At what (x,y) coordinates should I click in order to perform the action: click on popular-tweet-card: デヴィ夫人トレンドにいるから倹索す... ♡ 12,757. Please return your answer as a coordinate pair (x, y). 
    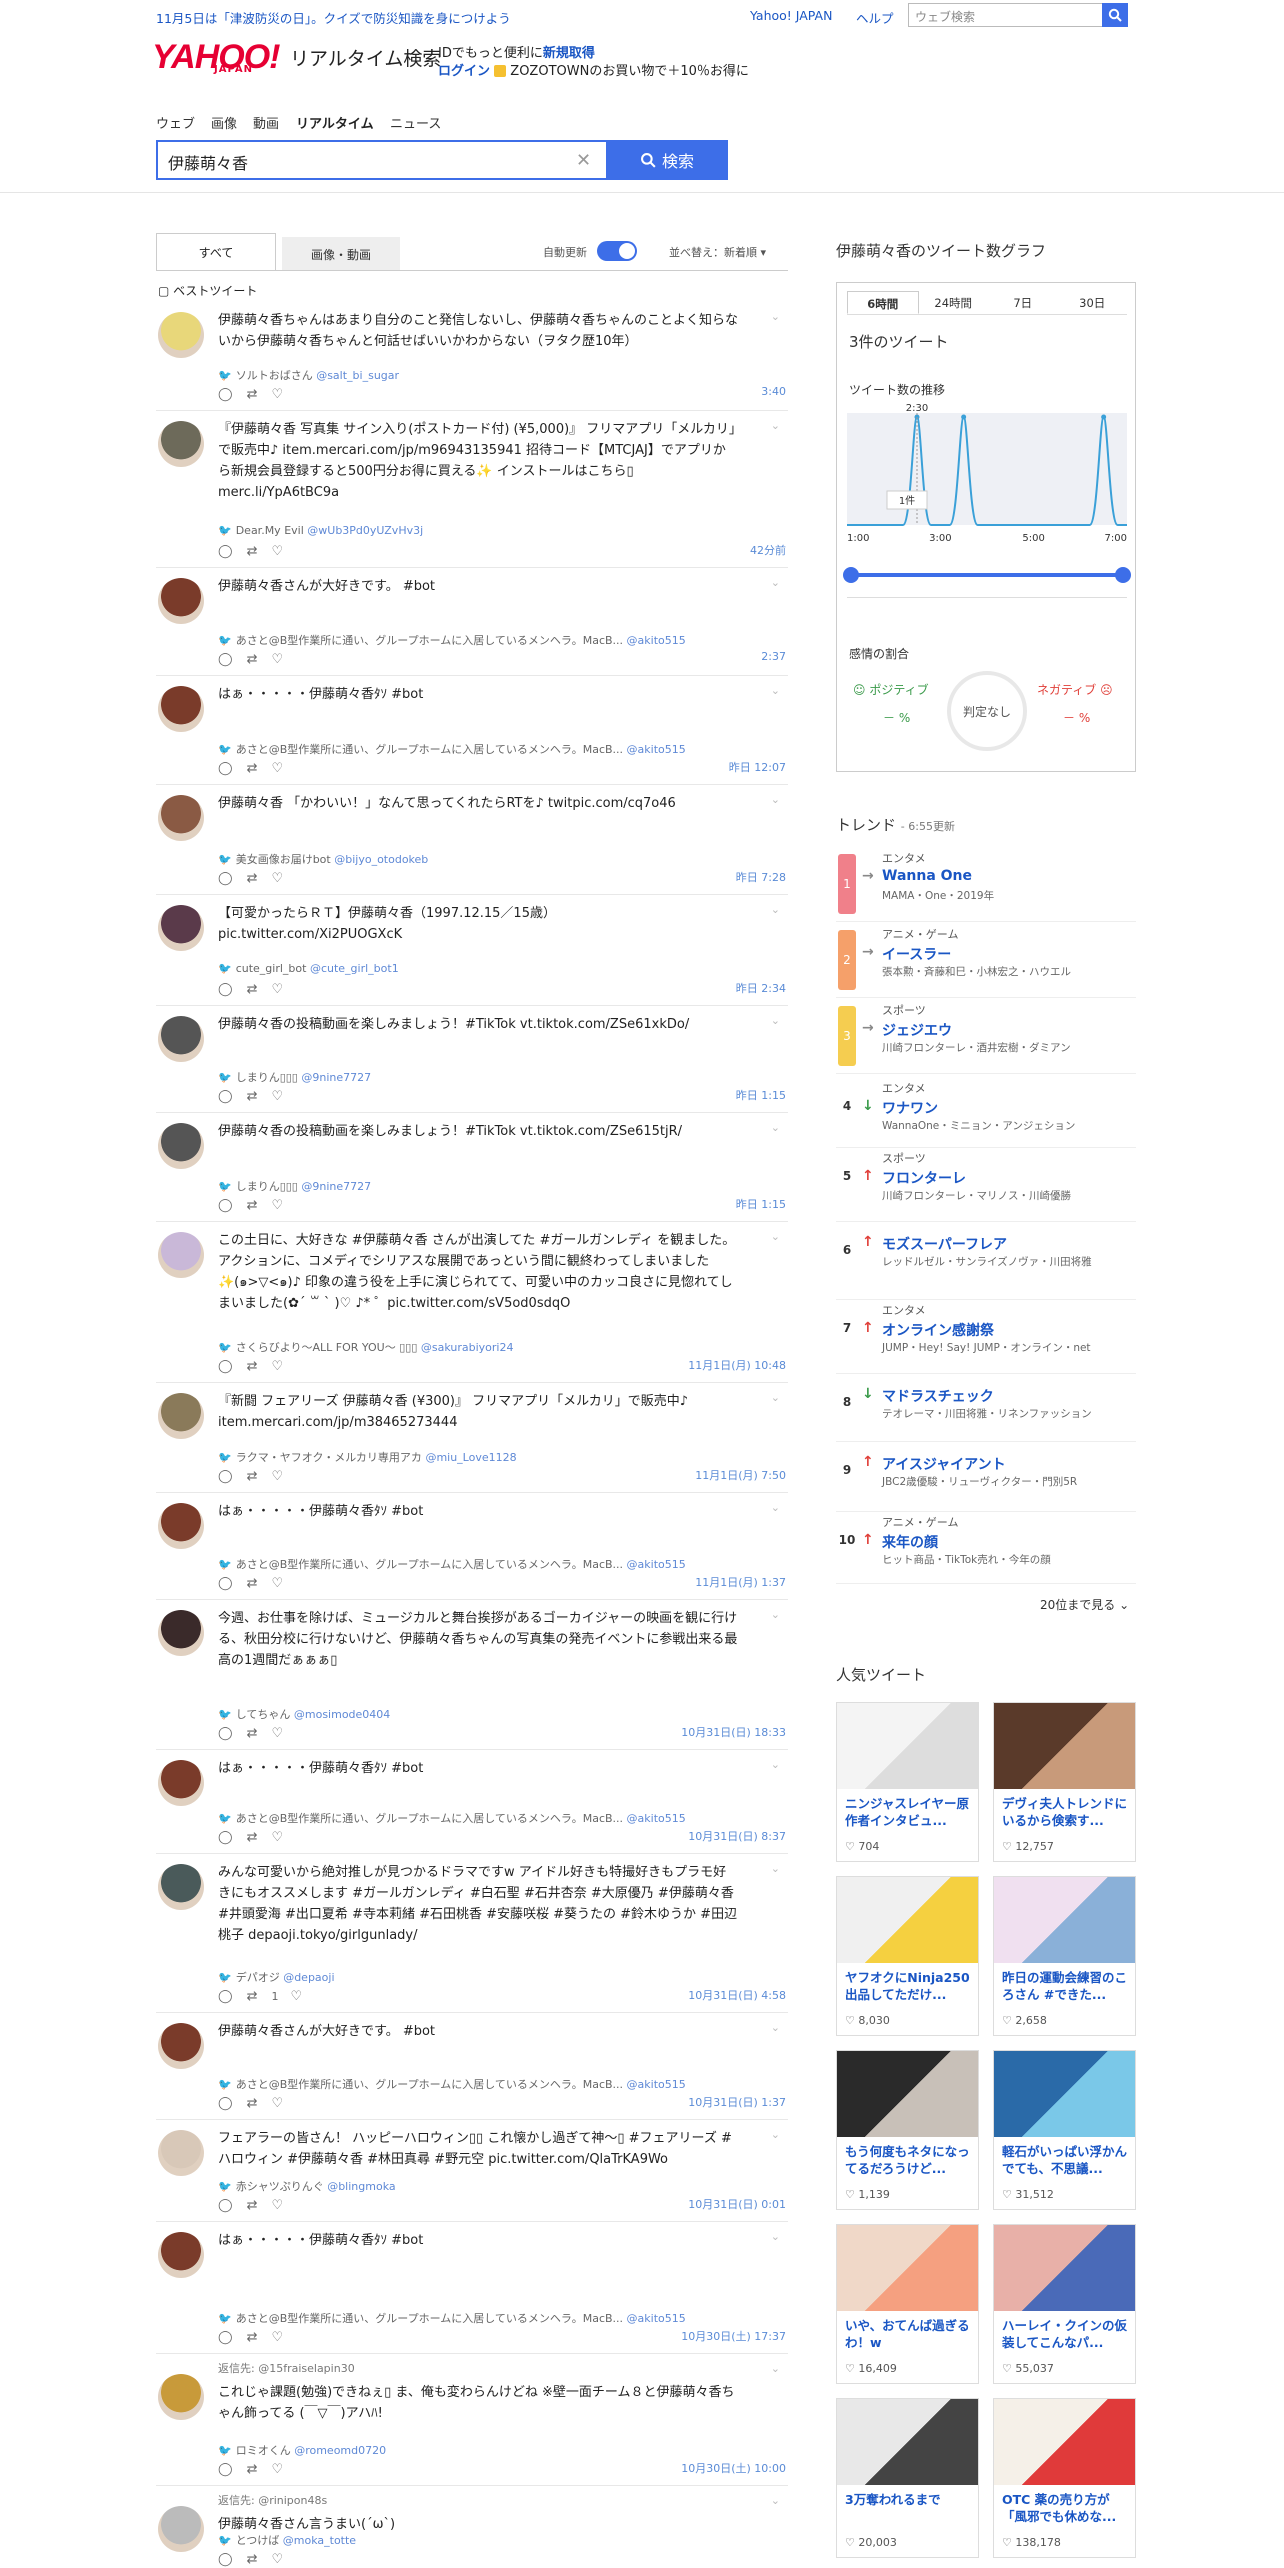
    Looking at the image, I should click on (1064, 1782).